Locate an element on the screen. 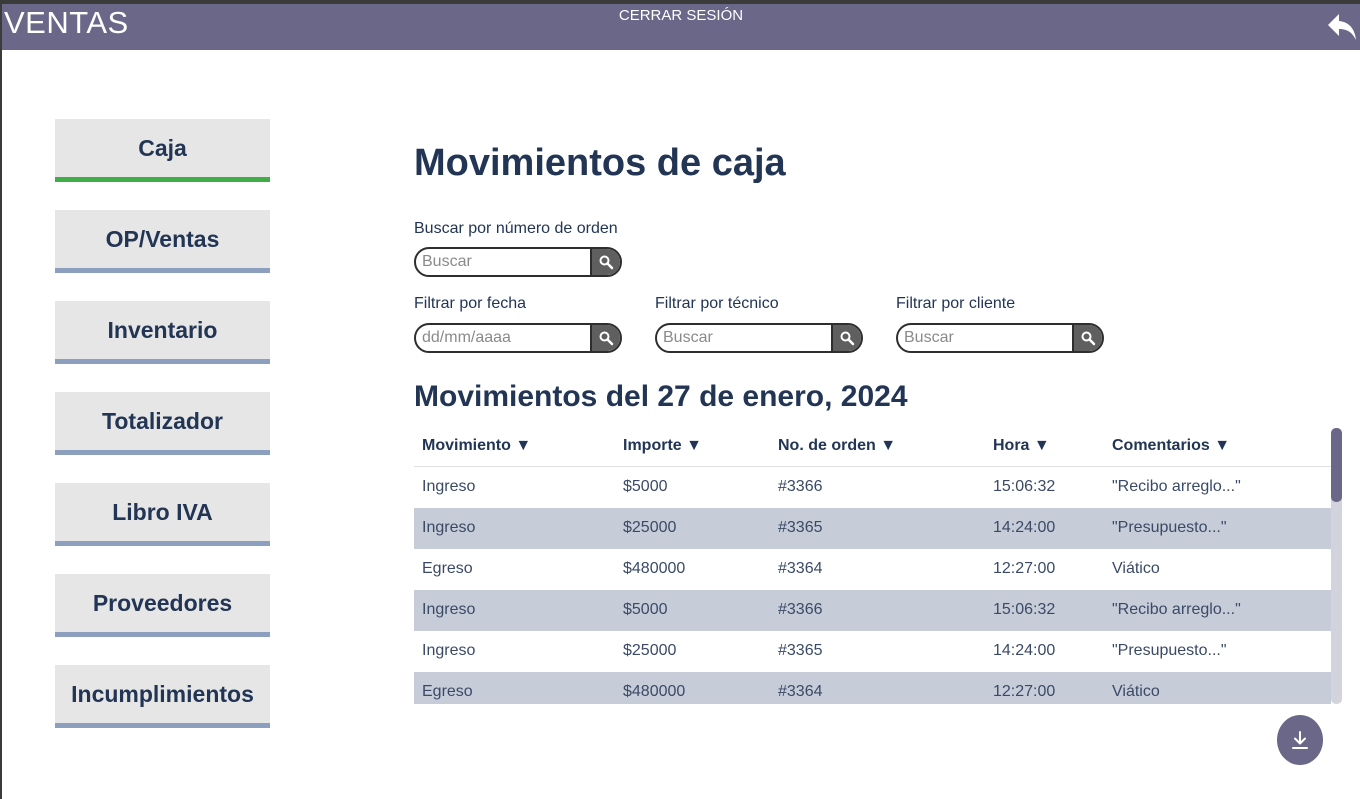 Image resolution: width=1360 pixels, height=799 pixels. filter-tech-button is located at coordinates (846, 338).